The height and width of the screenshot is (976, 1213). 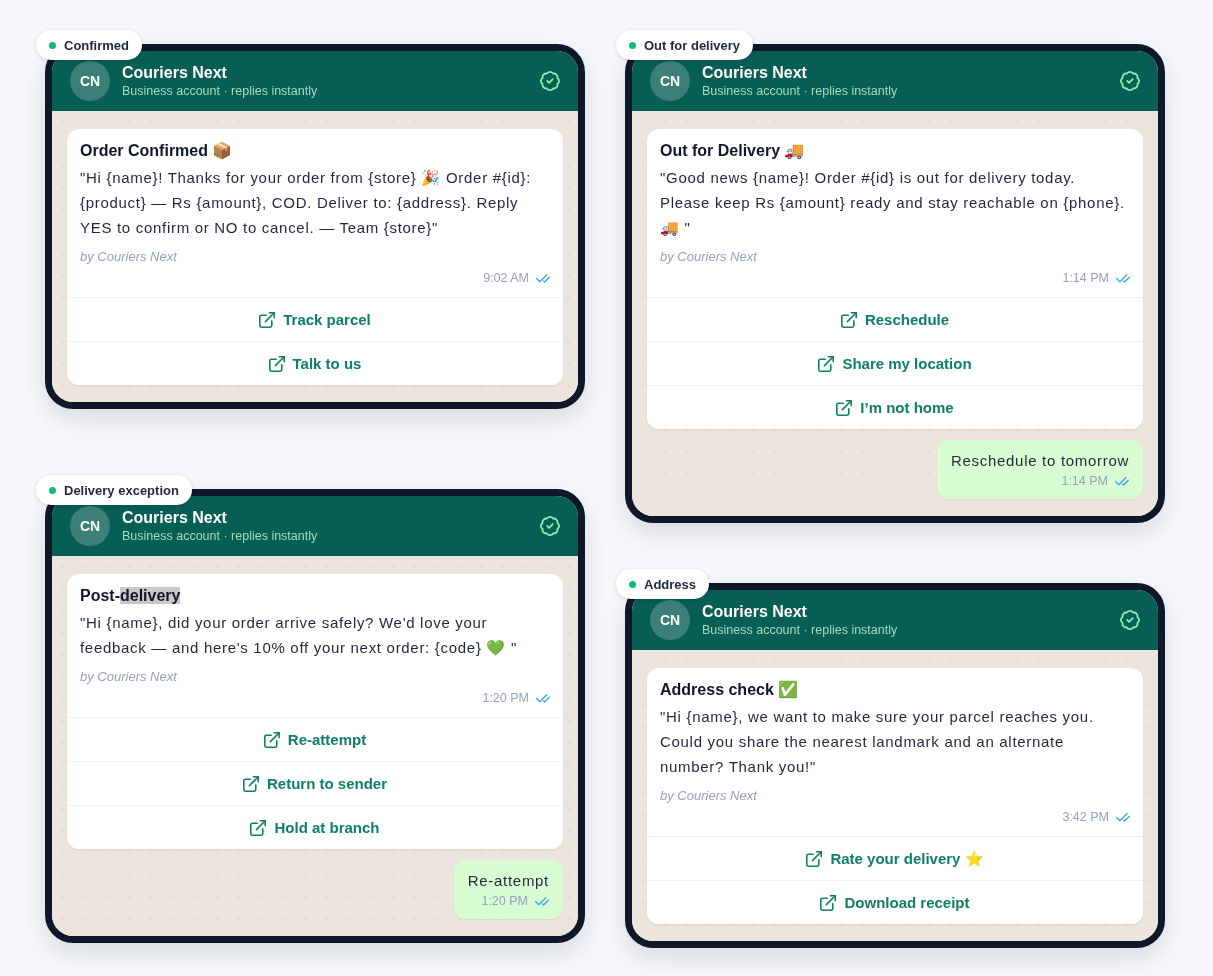 I want to click on status-label: Address, so click(x=670, y=584).